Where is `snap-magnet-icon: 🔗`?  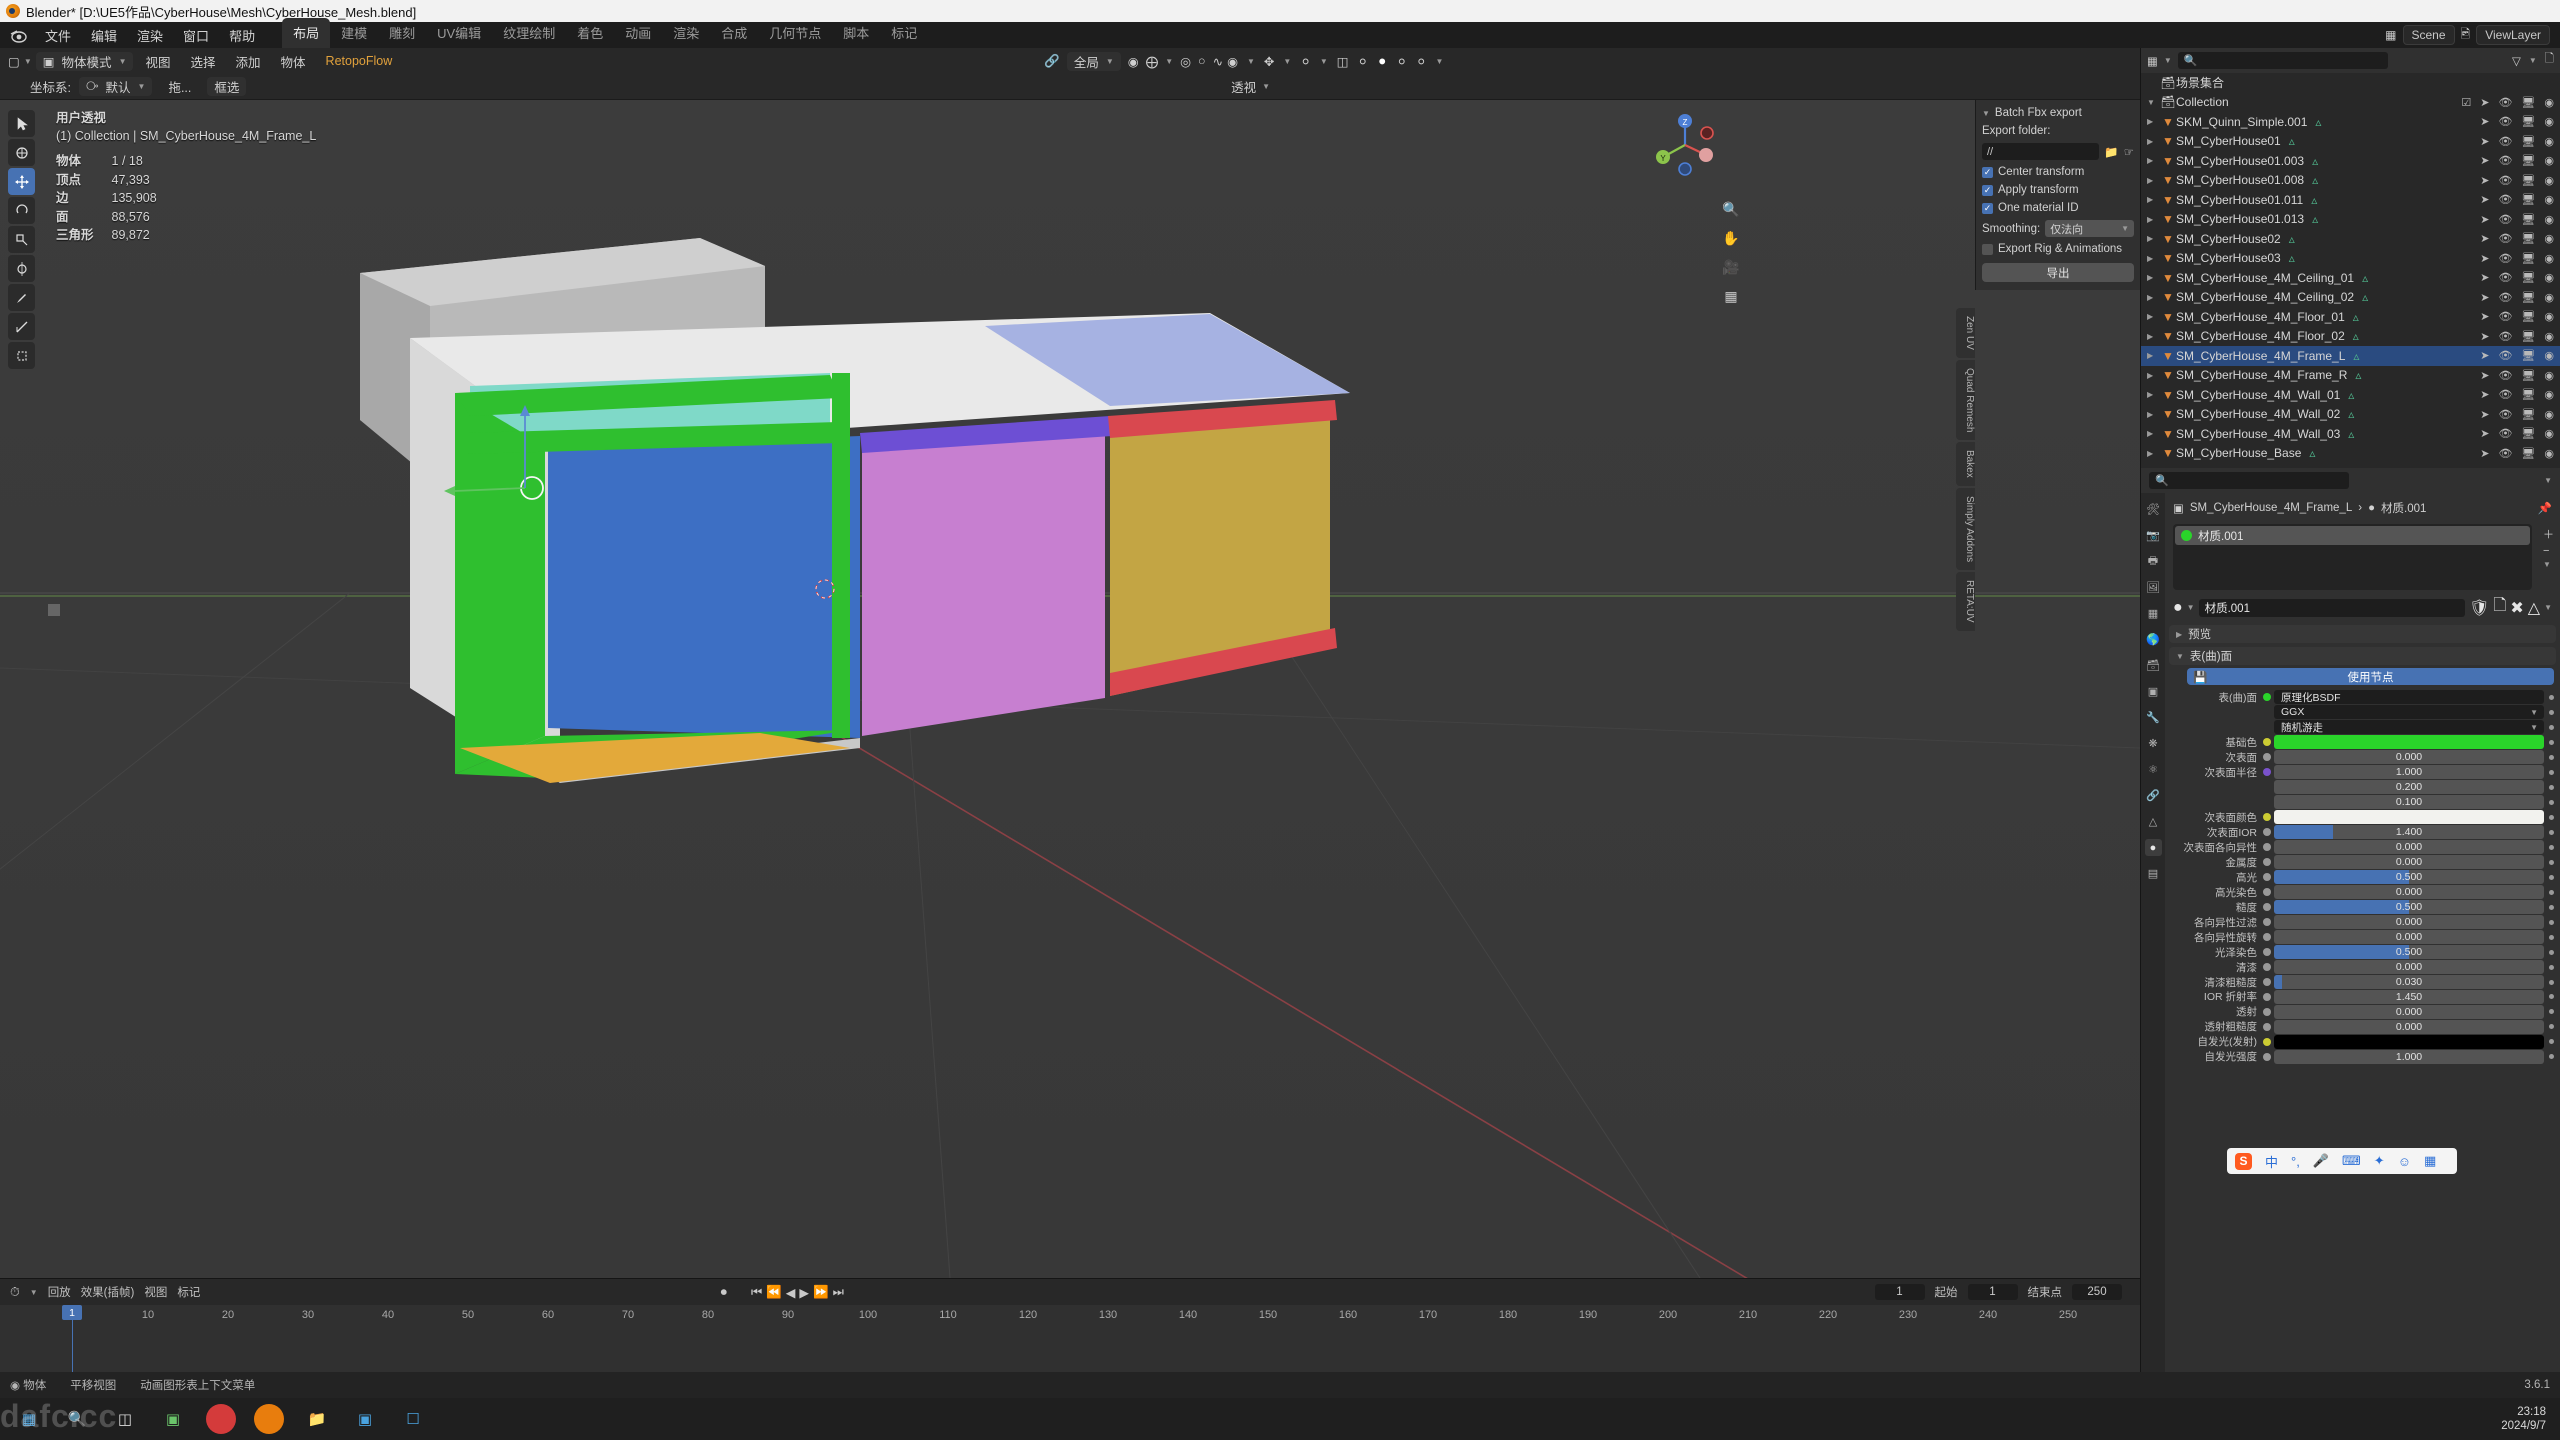 snap-magnet-icon: 🔗 is located at coordinates (1052, 61).